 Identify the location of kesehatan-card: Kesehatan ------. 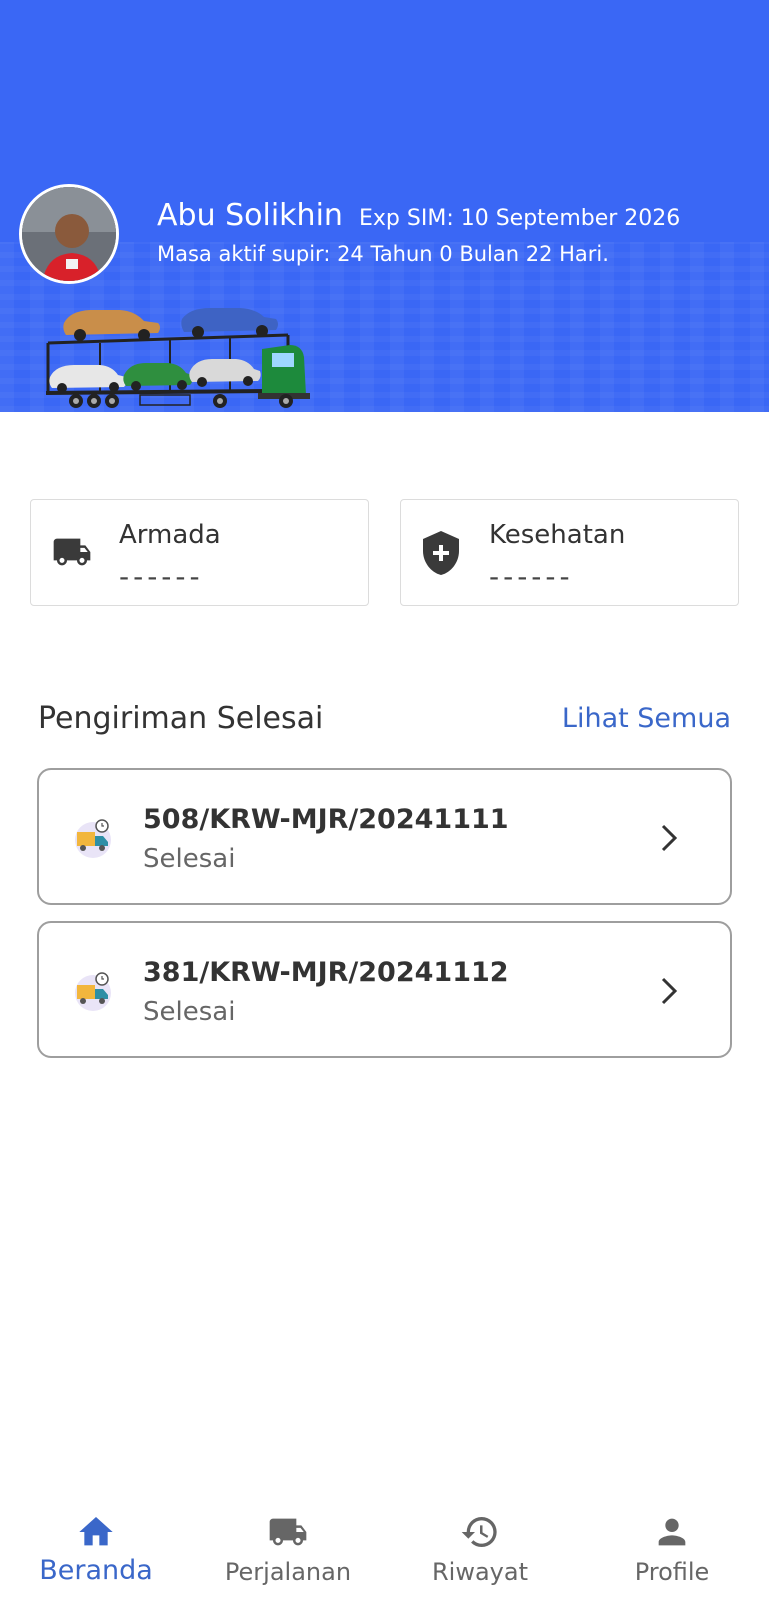
(569, 552).